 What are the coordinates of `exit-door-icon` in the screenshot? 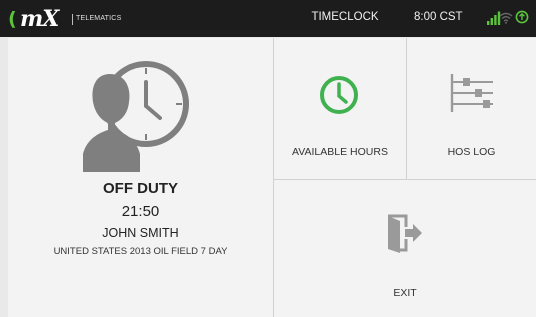 It's located at (405, 233).